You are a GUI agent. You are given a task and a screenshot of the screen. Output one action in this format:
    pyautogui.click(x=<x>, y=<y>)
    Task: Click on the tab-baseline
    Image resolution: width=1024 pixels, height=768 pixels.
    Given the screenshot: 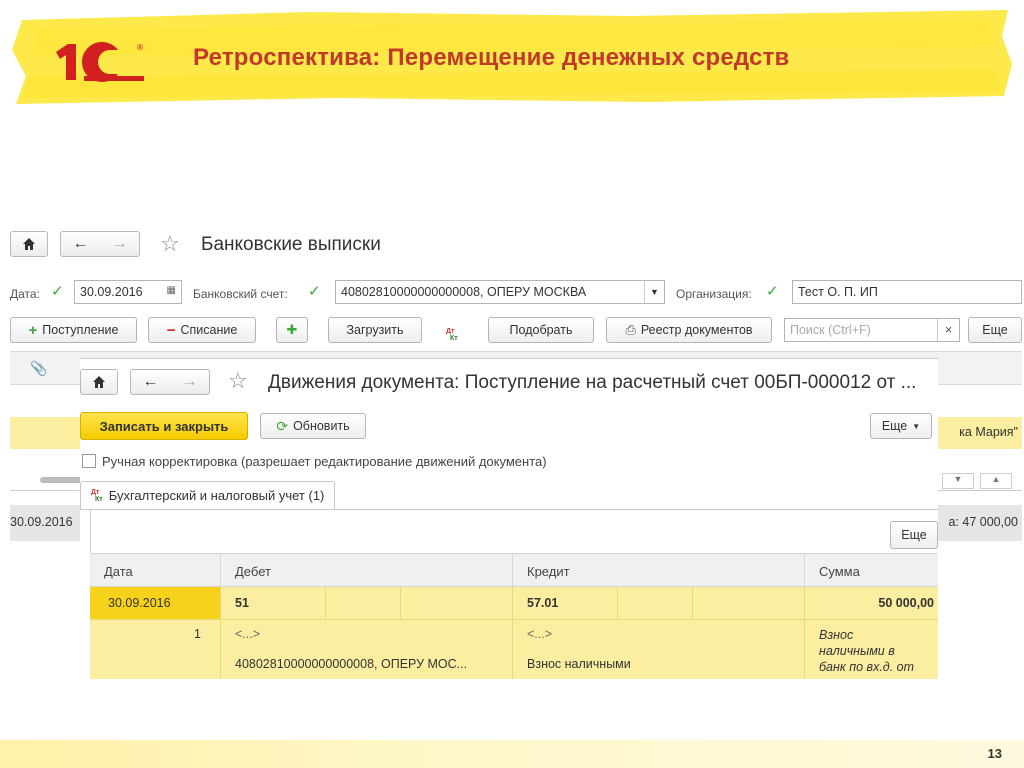 What is the action you would take?
    pyautogui.click(x=509, y=509)
    